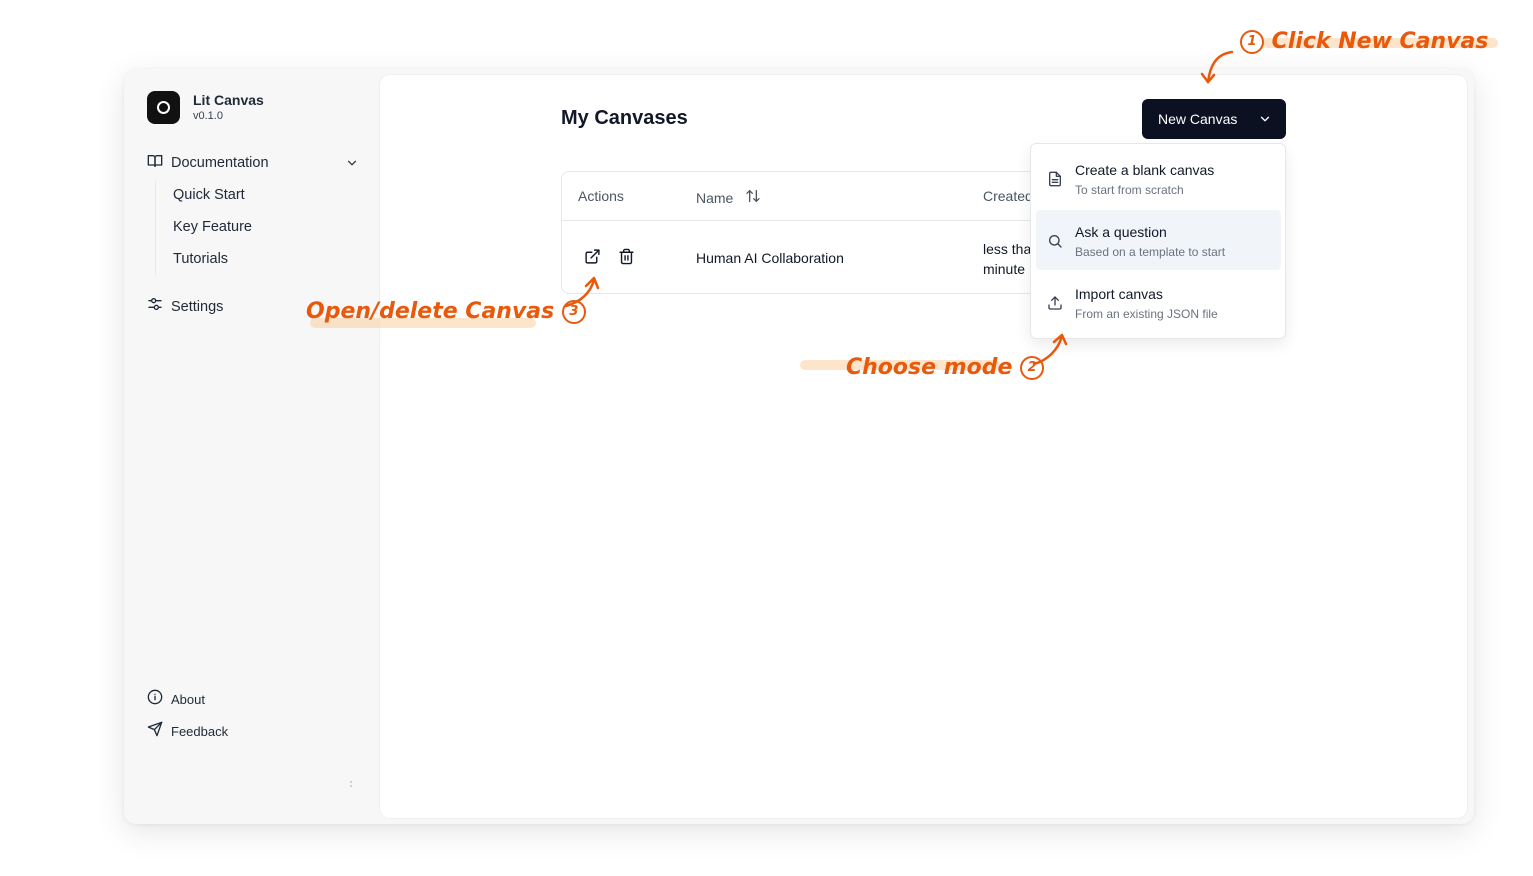 The height and width of the screenshot is (876, 1533). I want to click on new-canvas-button: New Canvas, so click(1214, 119).